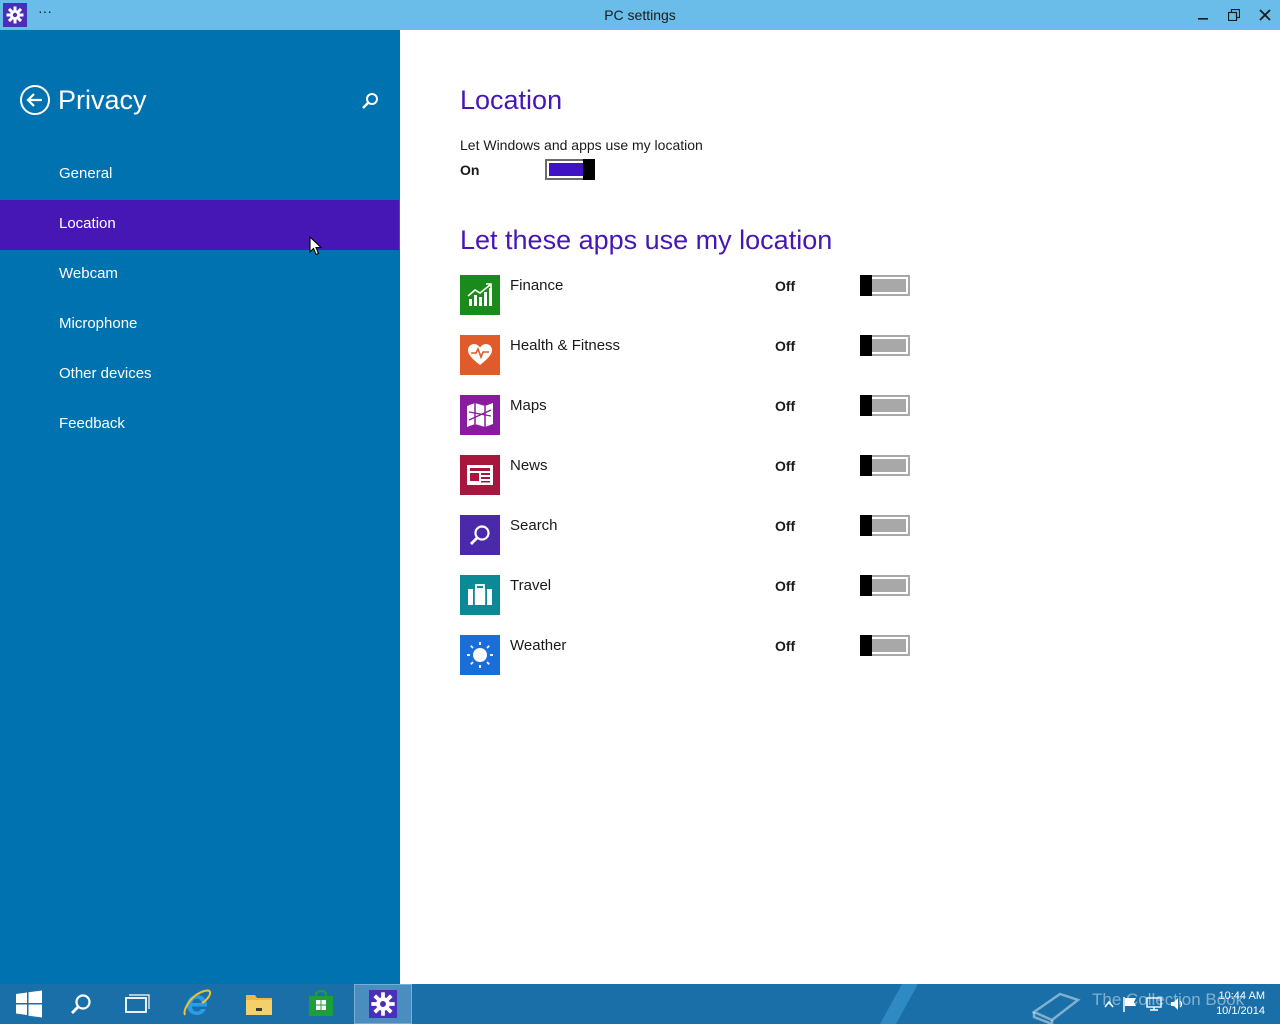 Image resolution: width=1280 pixels, height=1024 pixels. Describe the element at coordinates (199, 225) in the screenshot. I see `sidebar-item-location: Location` at that location.